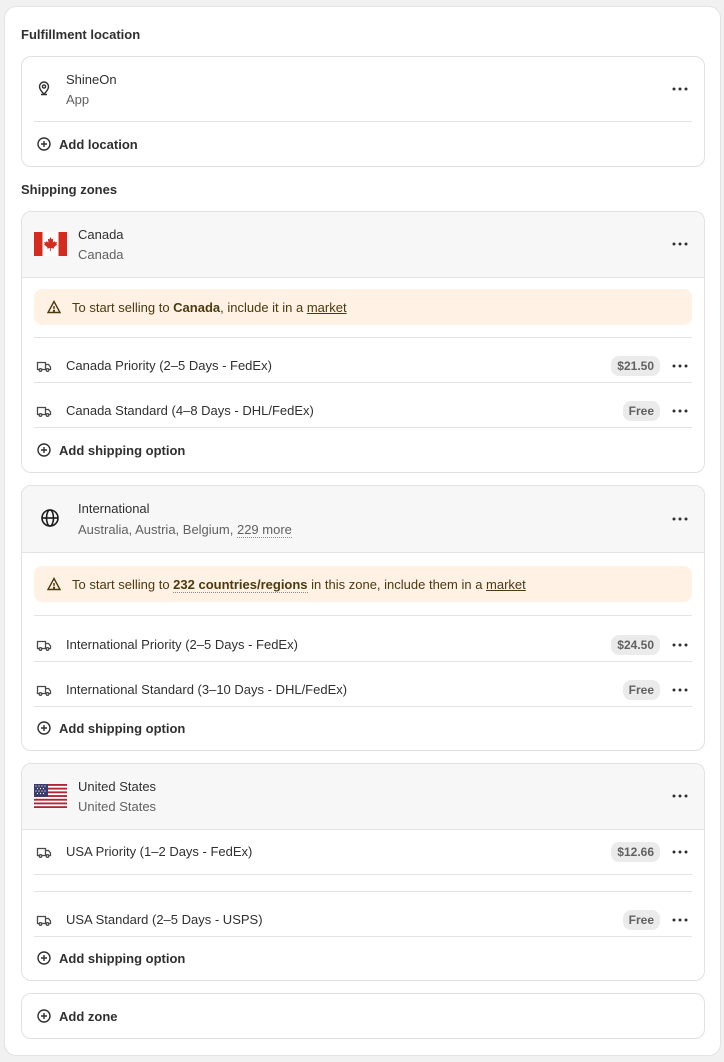 This screenshot has width=724, height=1062. I want to click on add-location-label: Add location, so click(98, 144).